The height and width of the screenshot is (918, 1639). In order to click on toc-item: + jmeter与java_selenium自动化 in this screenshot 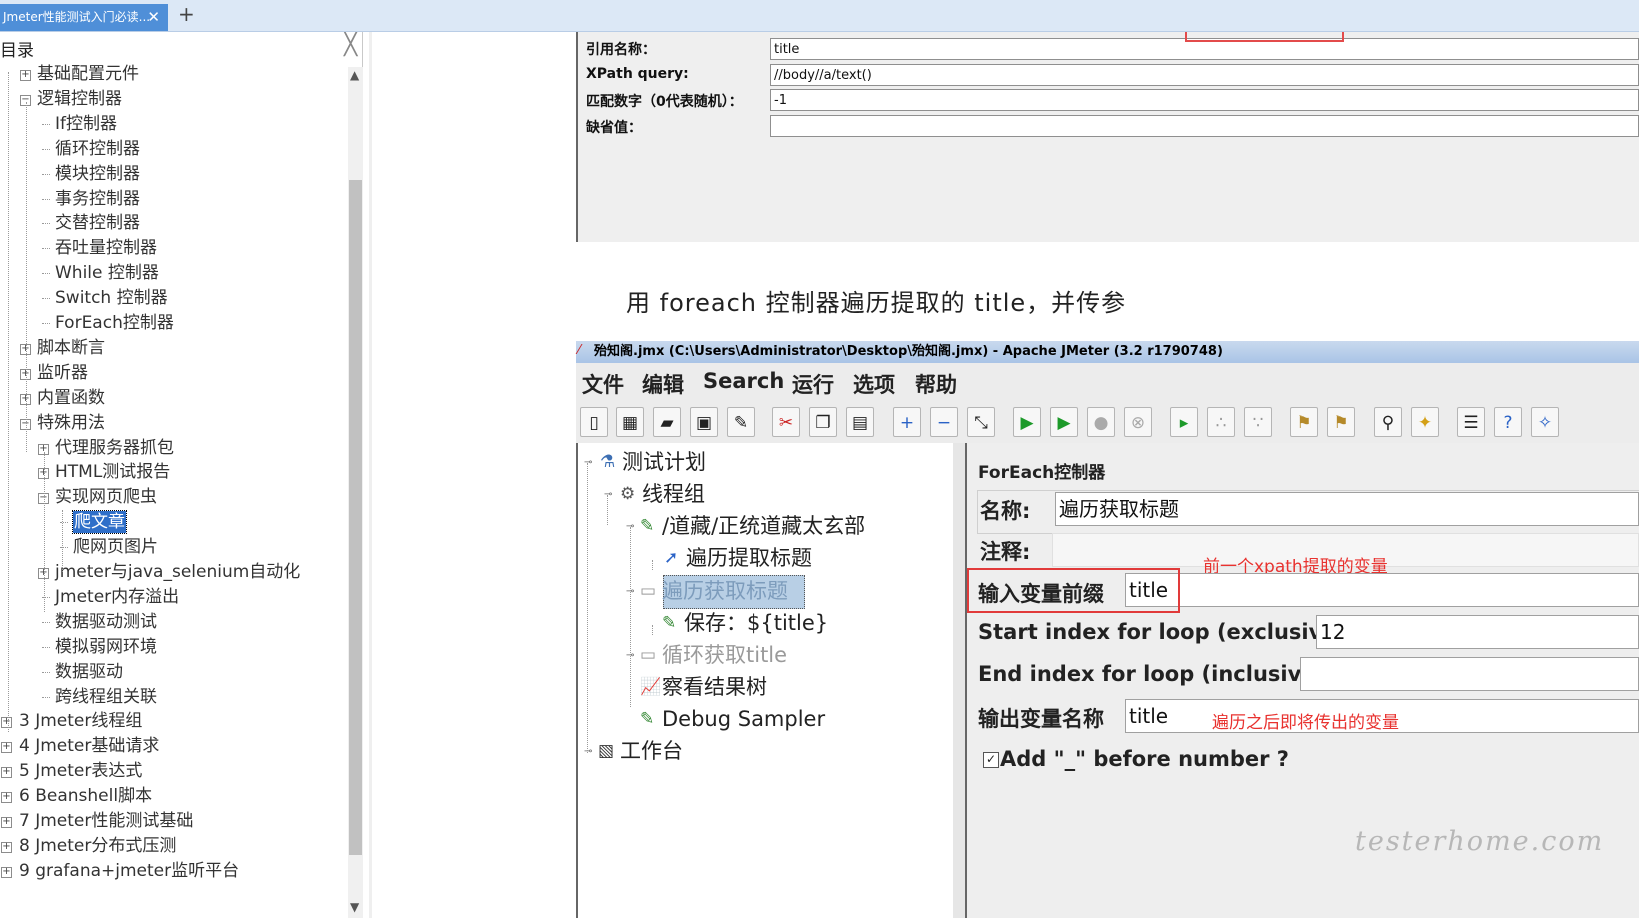, I will do `click(172, 572)`.